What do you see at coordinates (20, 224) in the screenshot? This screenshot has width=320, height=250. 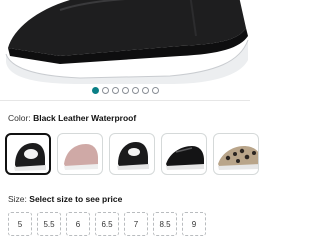 I see `size-option: 5` at bounding box center [20, 224].